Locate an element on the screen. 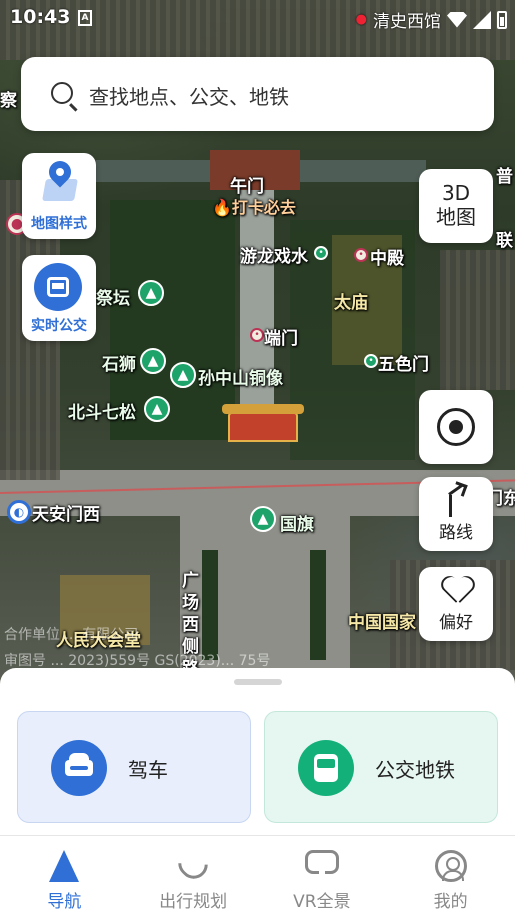  profile-icon is located at coordinates (450, 866).